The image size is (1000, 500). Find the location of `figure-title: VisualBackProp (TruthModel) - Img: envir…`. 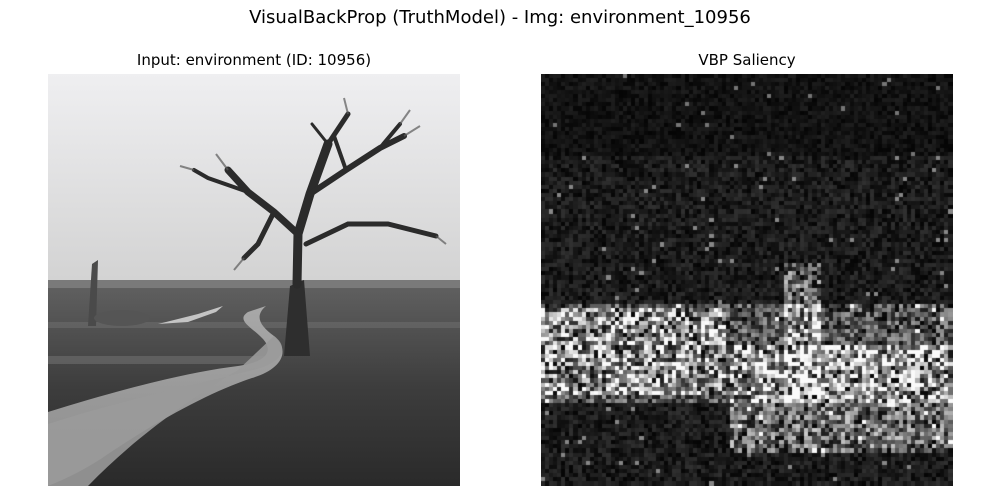

figure-title: VisualBackProp (TruthModel) - Img: envir… is located at coordinates (500, 17).